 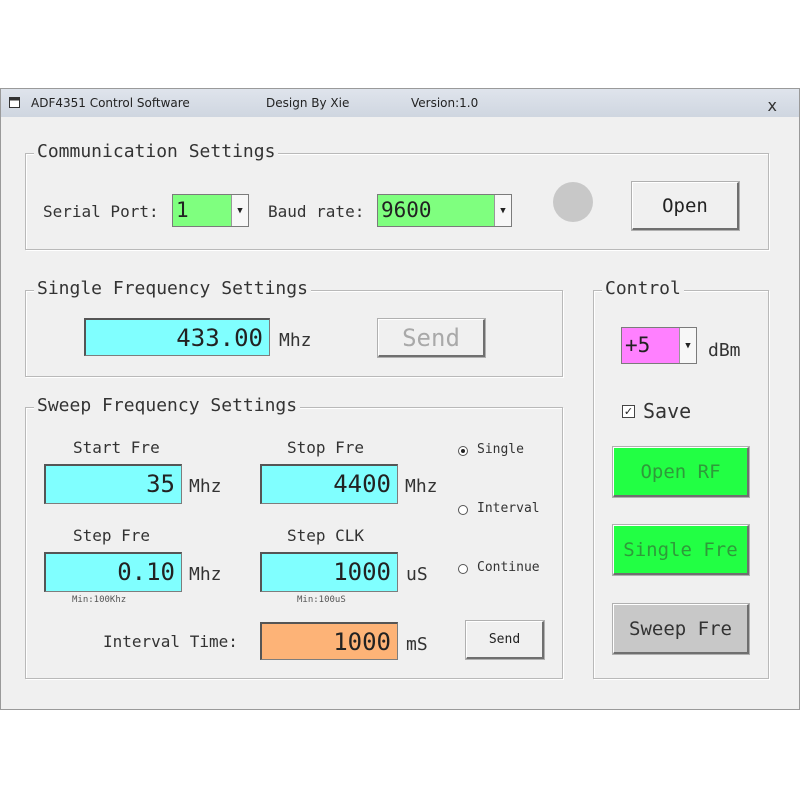 What do you see at coordinates (167, 405) in the screenshot?
I see `group-title: Sweep Frequency Settings` at bounding box center [167, 405].